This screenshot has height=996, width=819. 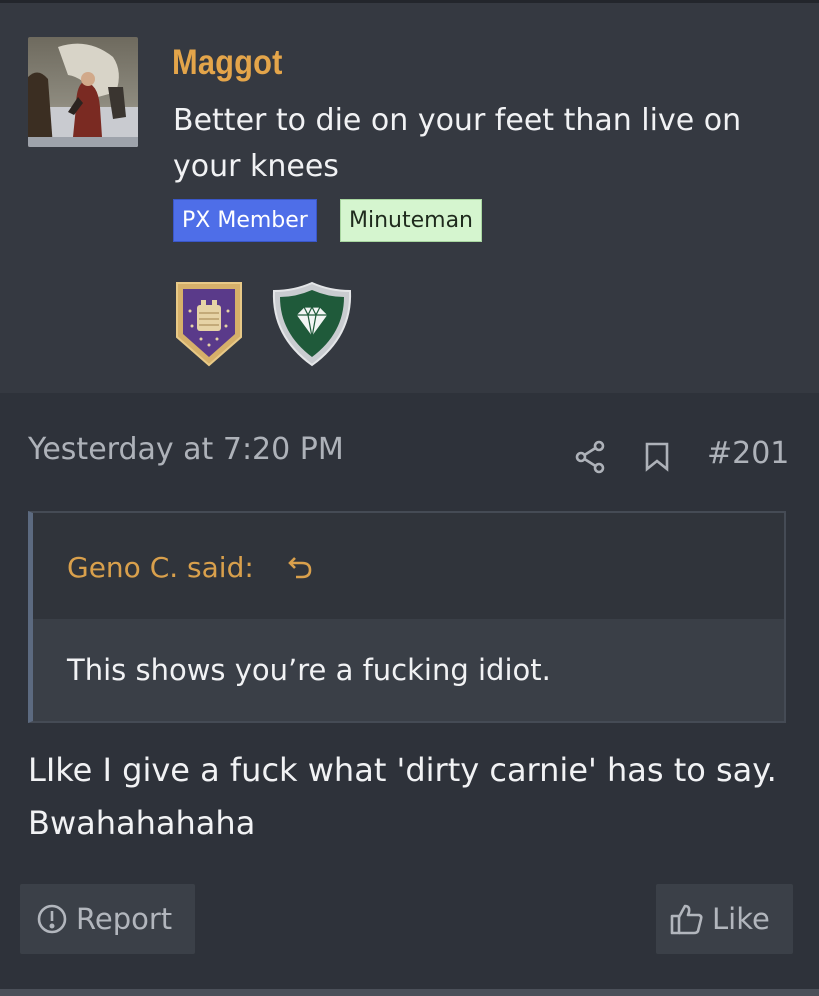 What do you see at coordinates (312, 326) in the screenshot?
I see `diamond-shield-icon` at bounding box center [312, 326].